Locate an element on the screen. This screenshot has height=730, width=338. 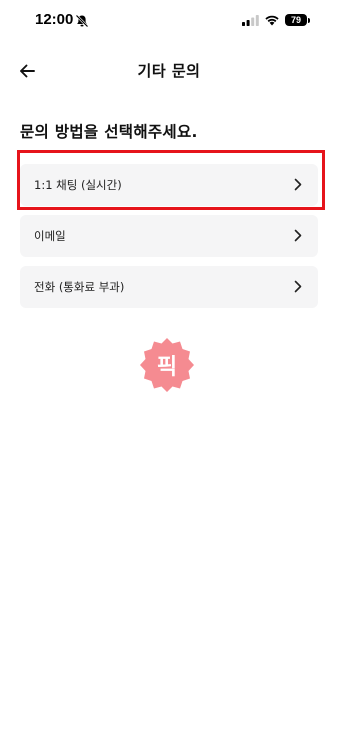
header: 기타 문의 is located at coordinates (169, 70).